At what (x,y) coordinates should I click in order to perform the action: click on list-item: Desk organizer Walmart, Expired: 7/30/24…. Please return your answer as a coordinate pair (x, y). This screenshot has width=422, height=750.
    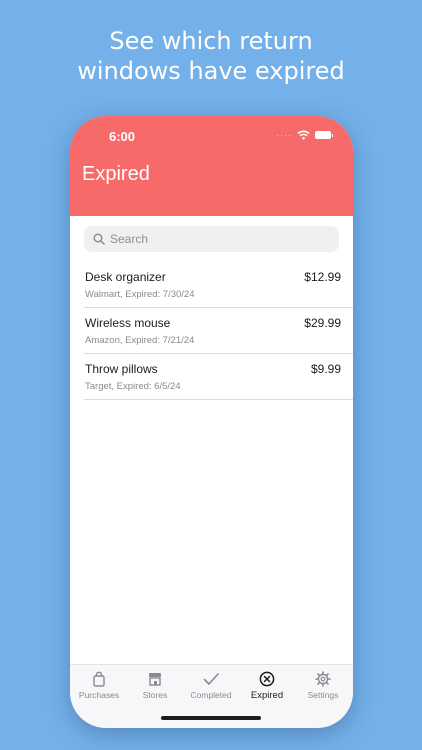
    Looking at the image, I should click on (218, 285).